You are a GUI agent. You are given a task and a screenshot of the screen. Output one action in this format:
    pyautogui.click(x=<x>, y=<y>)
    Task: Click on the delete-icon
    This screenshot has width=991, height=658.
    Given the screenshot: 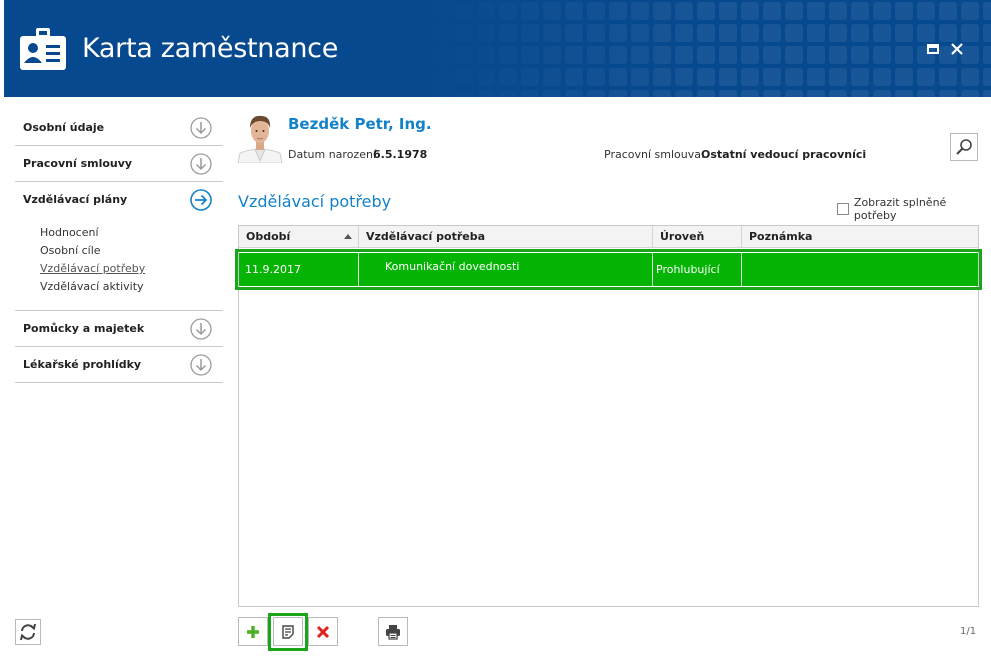 What is the action you would take?
    pyautogui.click(x=323, y=631)
    